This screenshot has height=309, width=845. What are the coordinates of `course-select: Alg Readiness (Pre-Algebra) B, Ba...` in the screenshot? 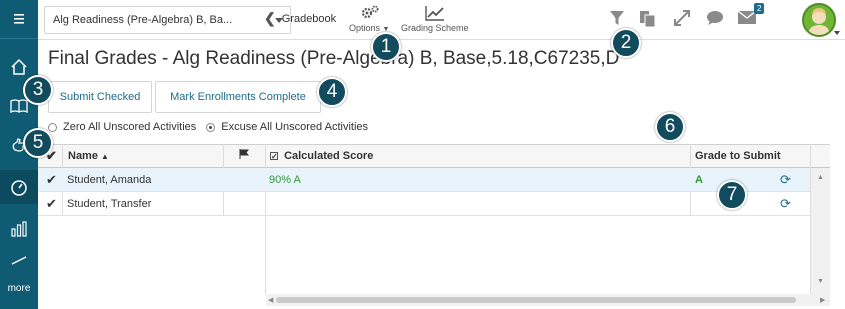 It's located at (167, 20).